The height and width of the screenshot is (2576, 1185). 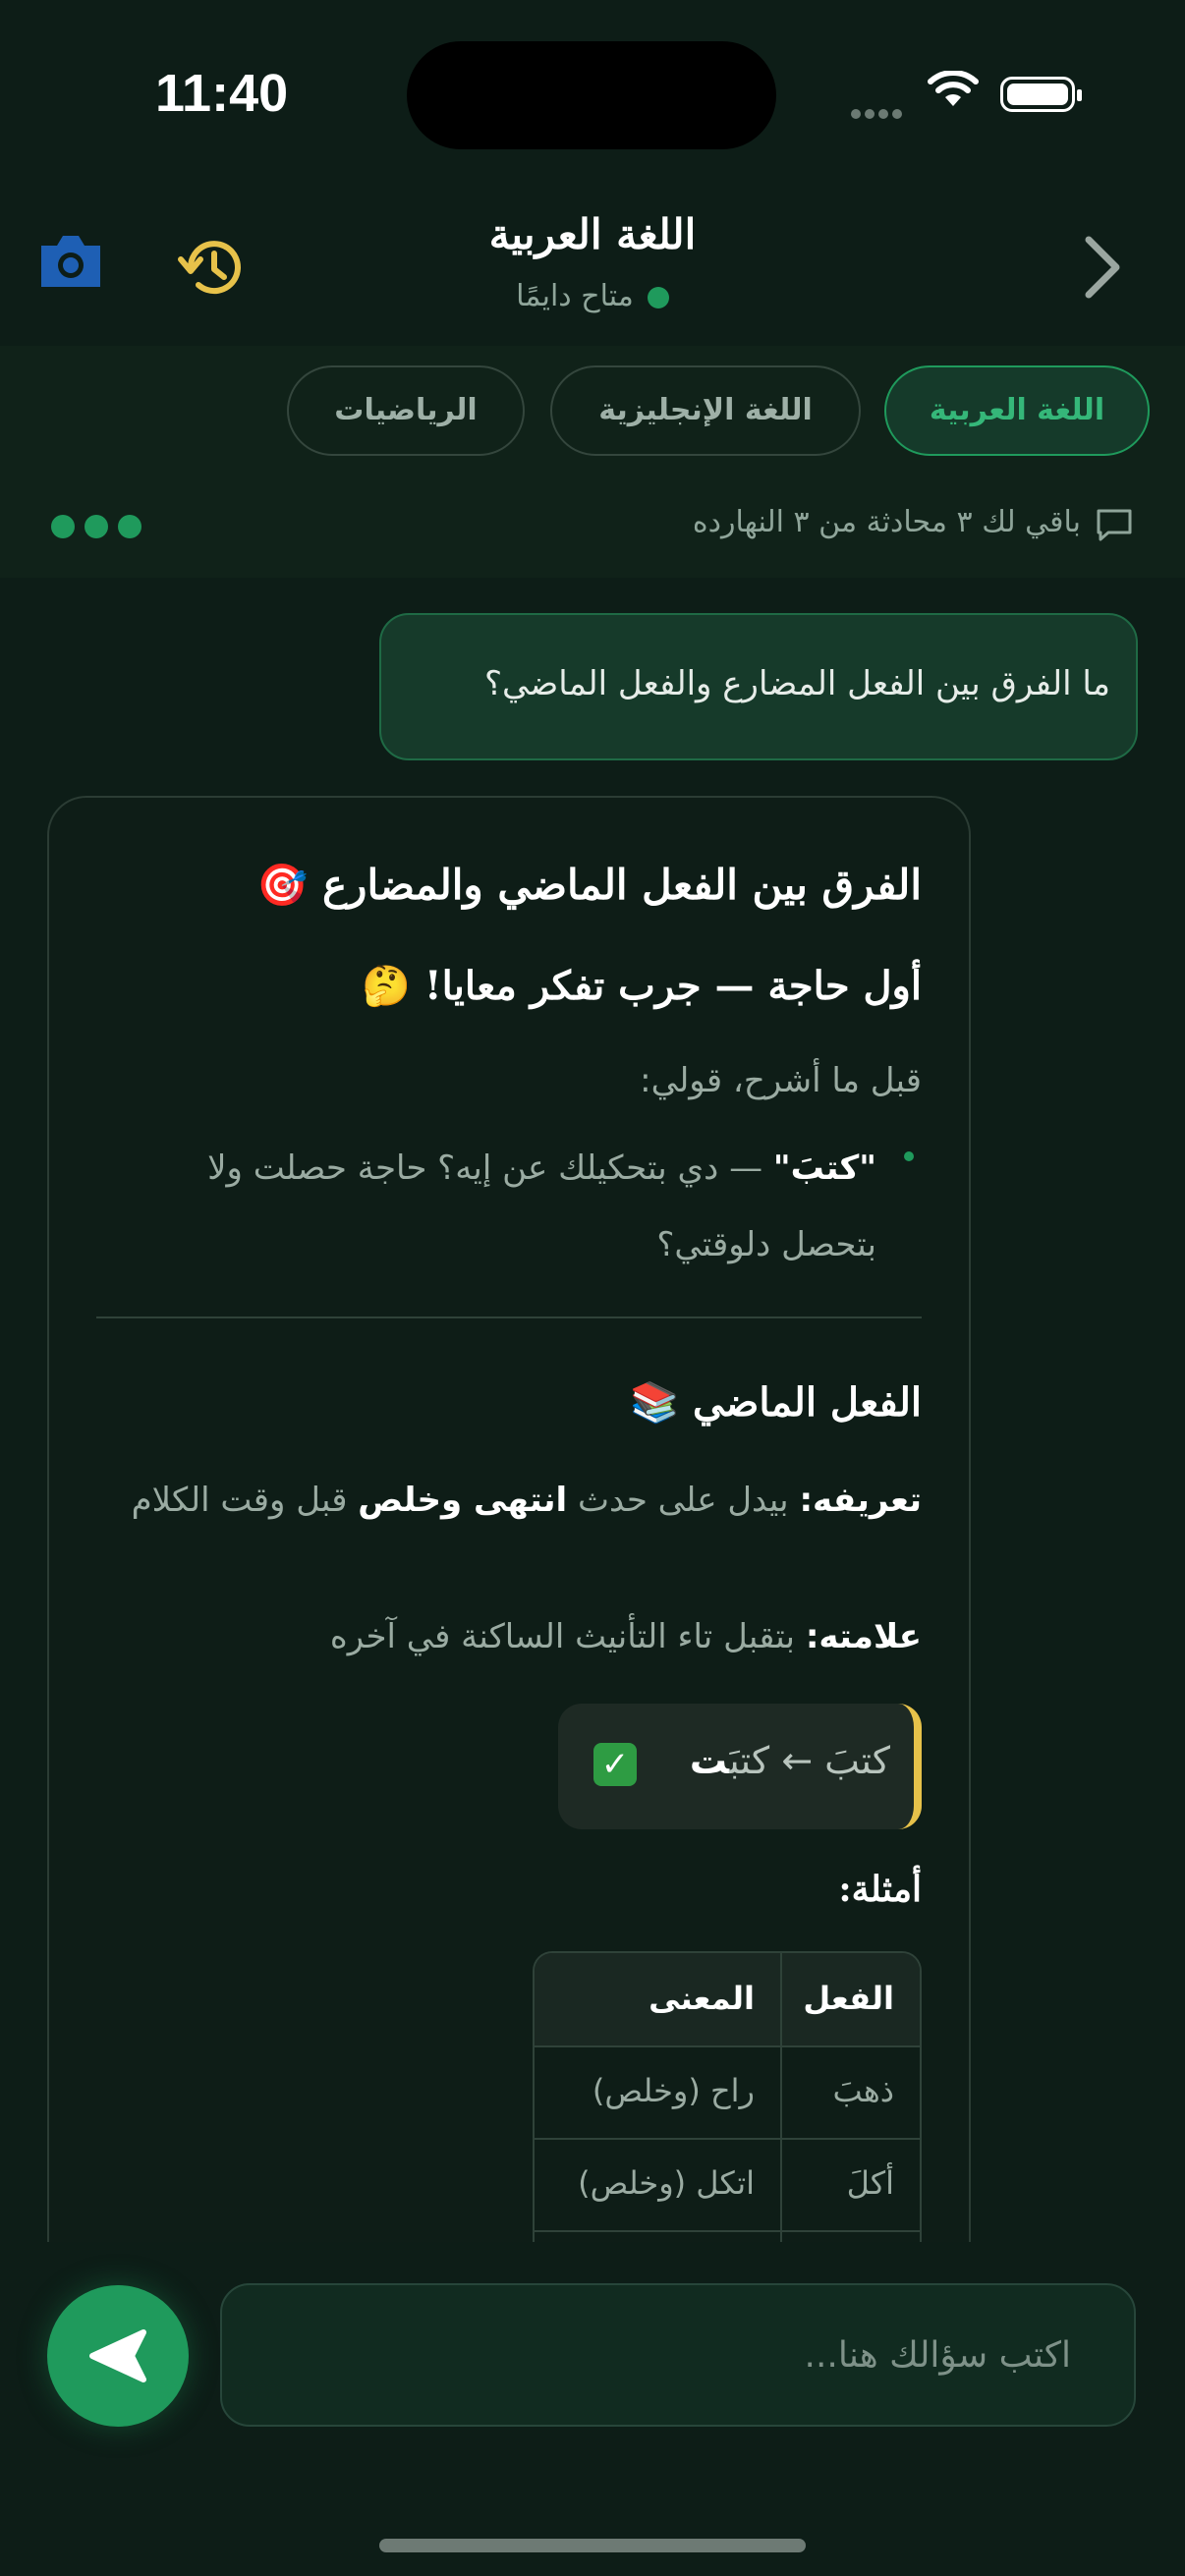 I want to click on table-header-verb: الفعل, so click(x=848, y=1998).